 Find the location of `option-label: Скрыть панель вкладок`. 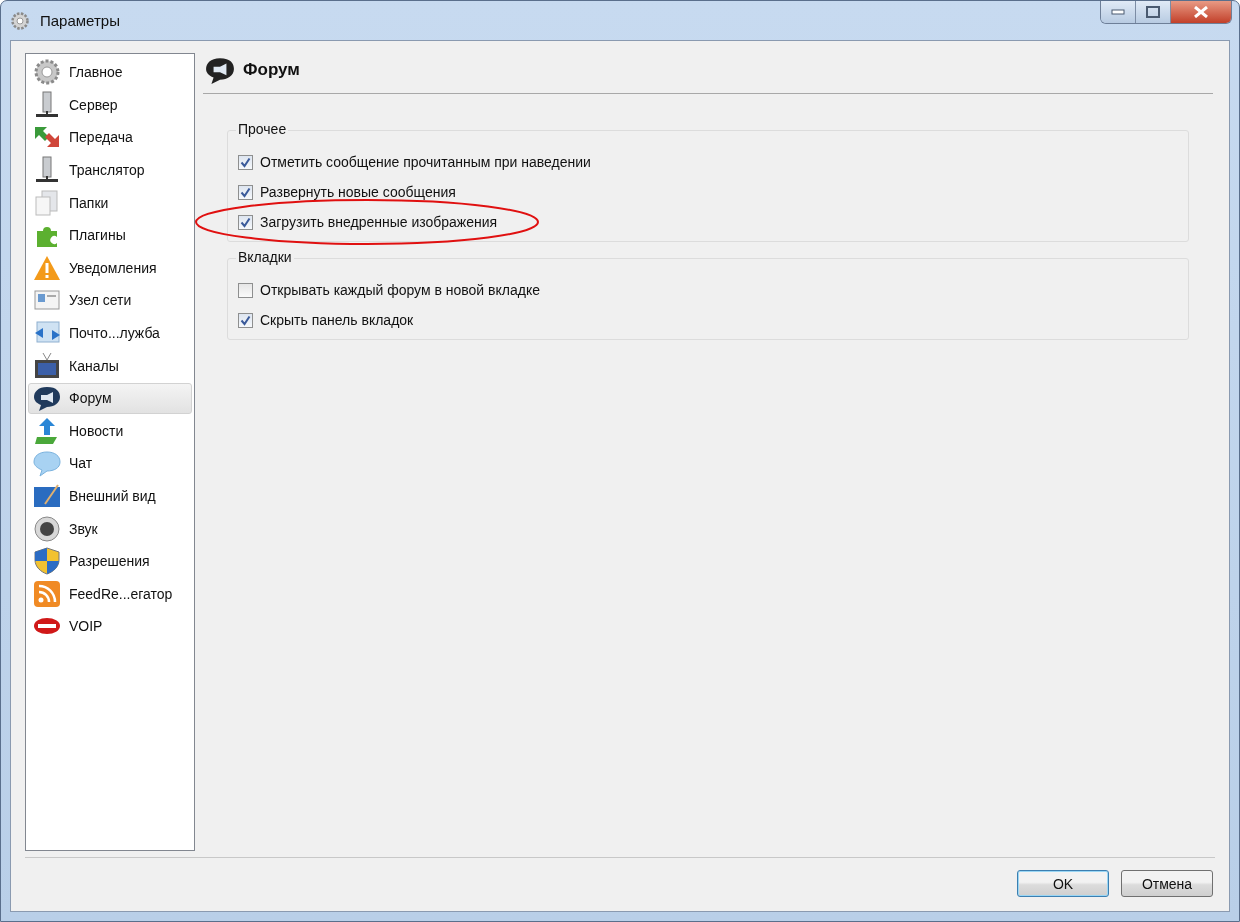

option-label: Скрыть панель вкладок is located at coordinates (337, 320).